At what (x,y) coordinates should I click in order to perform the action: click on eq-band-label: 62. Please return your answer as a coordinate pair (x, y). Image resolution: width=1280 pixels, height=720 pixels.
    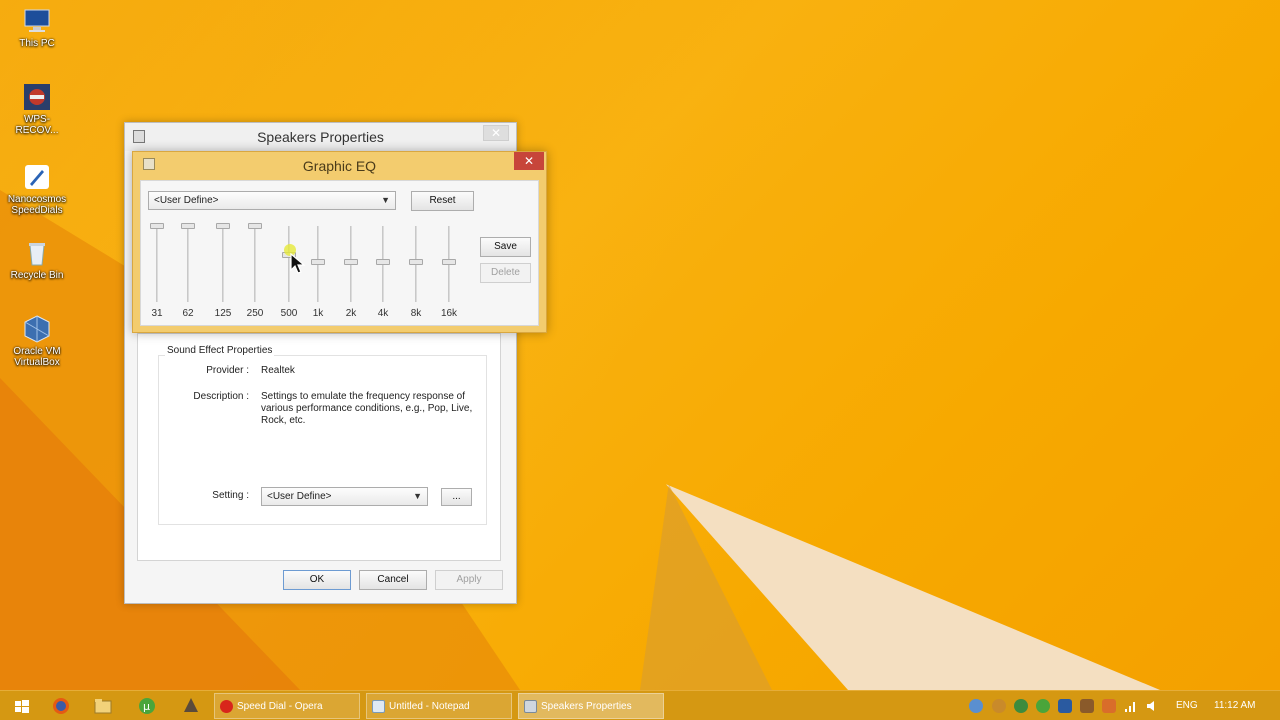
    Looking at the image, I should click on (188, 313).